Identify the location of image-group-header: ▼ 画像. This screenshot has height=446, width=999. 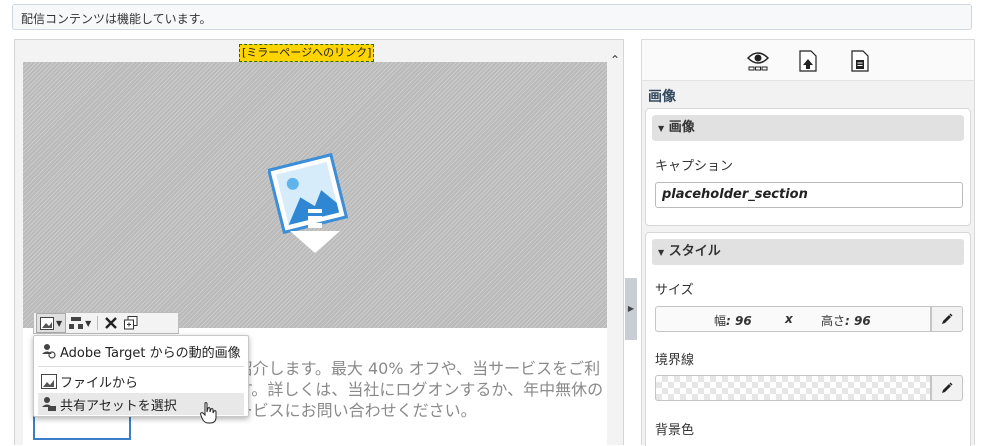
(808, 128).